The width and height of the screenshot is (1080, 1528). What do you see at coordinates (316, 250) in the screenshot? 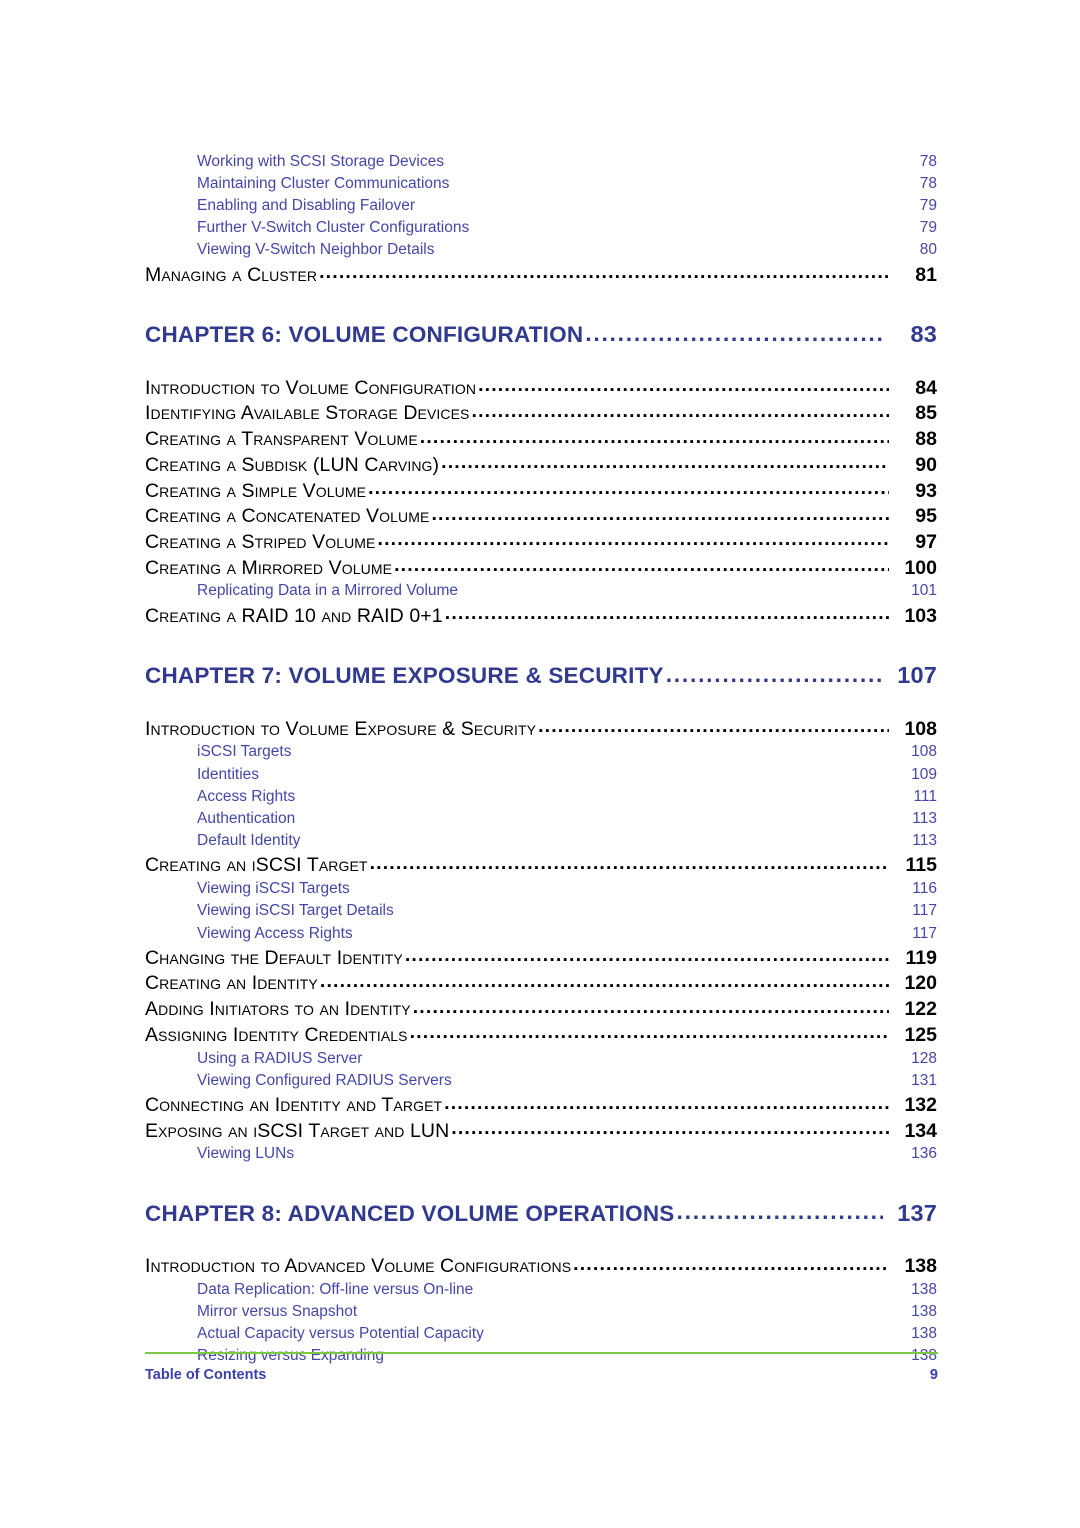
I see `toc-entry-title: Viewing V-Switch Neighbor Details` at bounding box center [316, 250].